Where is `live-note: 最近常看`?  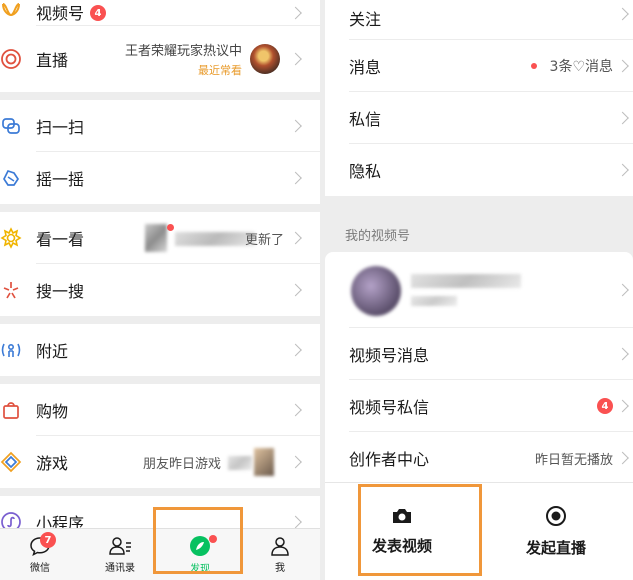
live-note: 最近常看 is located at coordinates (220, 70).